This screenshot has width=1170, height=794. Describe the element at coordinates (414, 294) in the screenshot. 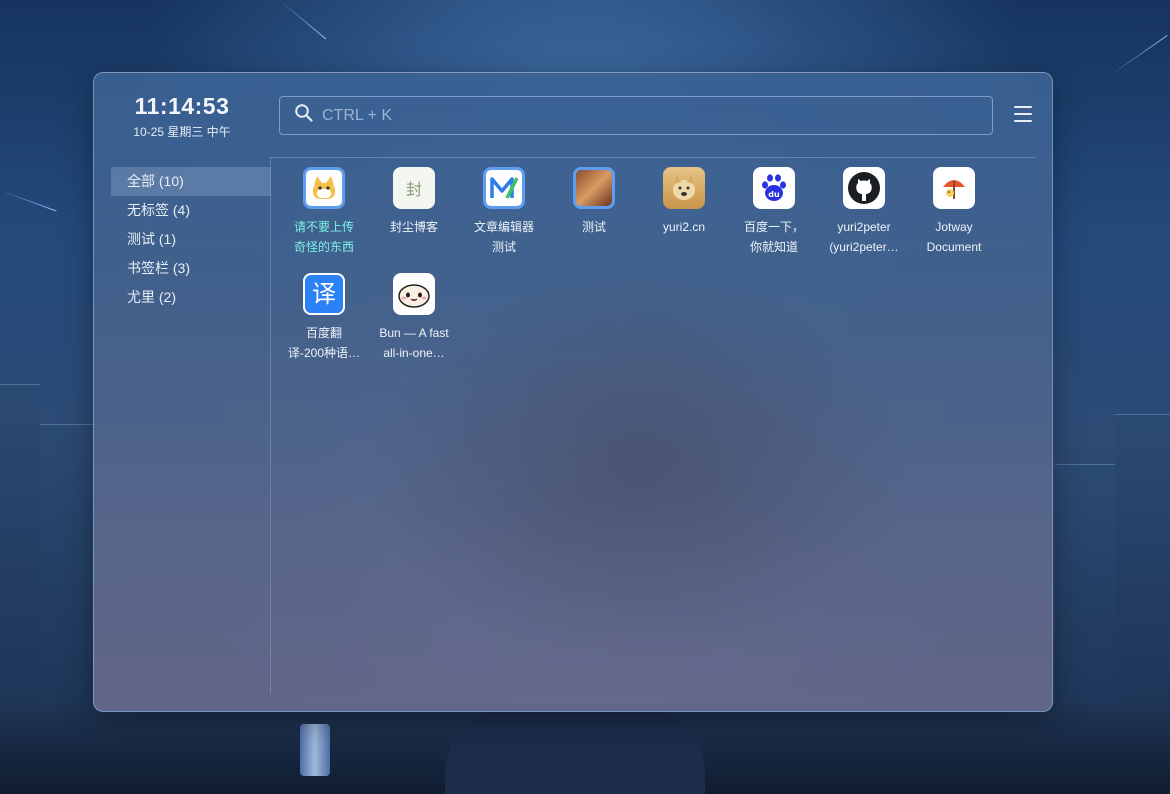

I see `bun-icon` at that location.